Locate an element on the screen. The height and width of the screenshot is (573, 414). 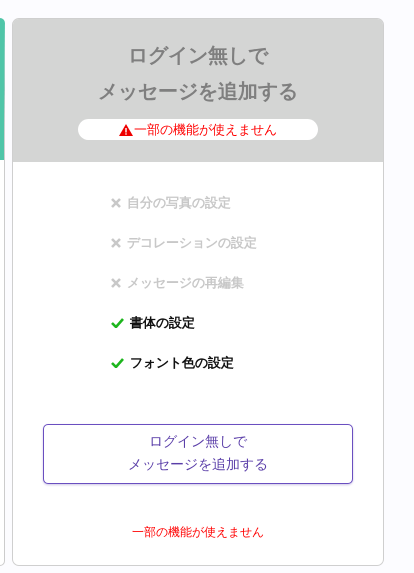
card-title: ログイン無しで メッセージを追加する is located at coordinates (198, 73).